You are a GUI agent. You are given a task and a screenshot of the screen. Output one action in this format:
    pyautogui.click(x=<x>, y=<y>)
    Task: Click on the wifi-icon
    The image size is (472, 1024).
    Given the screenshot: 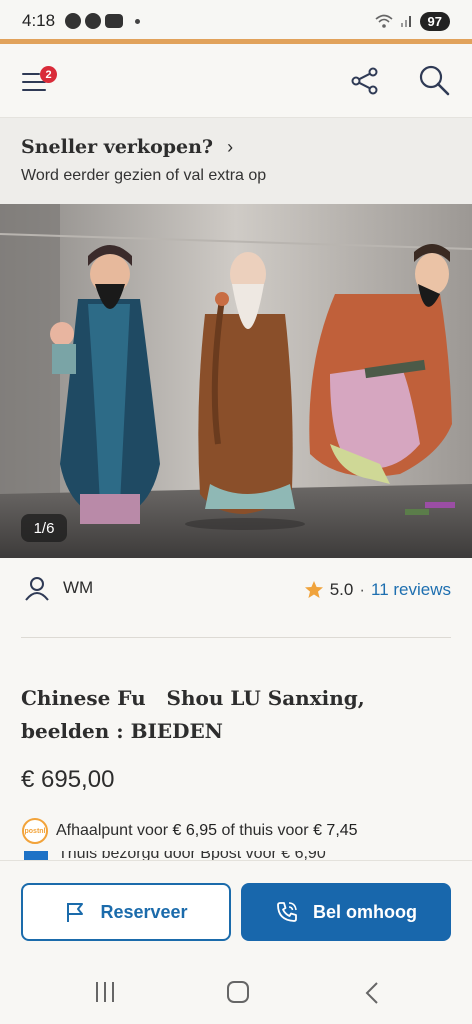 What is the action you would take?
    pyautogui.click(x=384, y=21)
    